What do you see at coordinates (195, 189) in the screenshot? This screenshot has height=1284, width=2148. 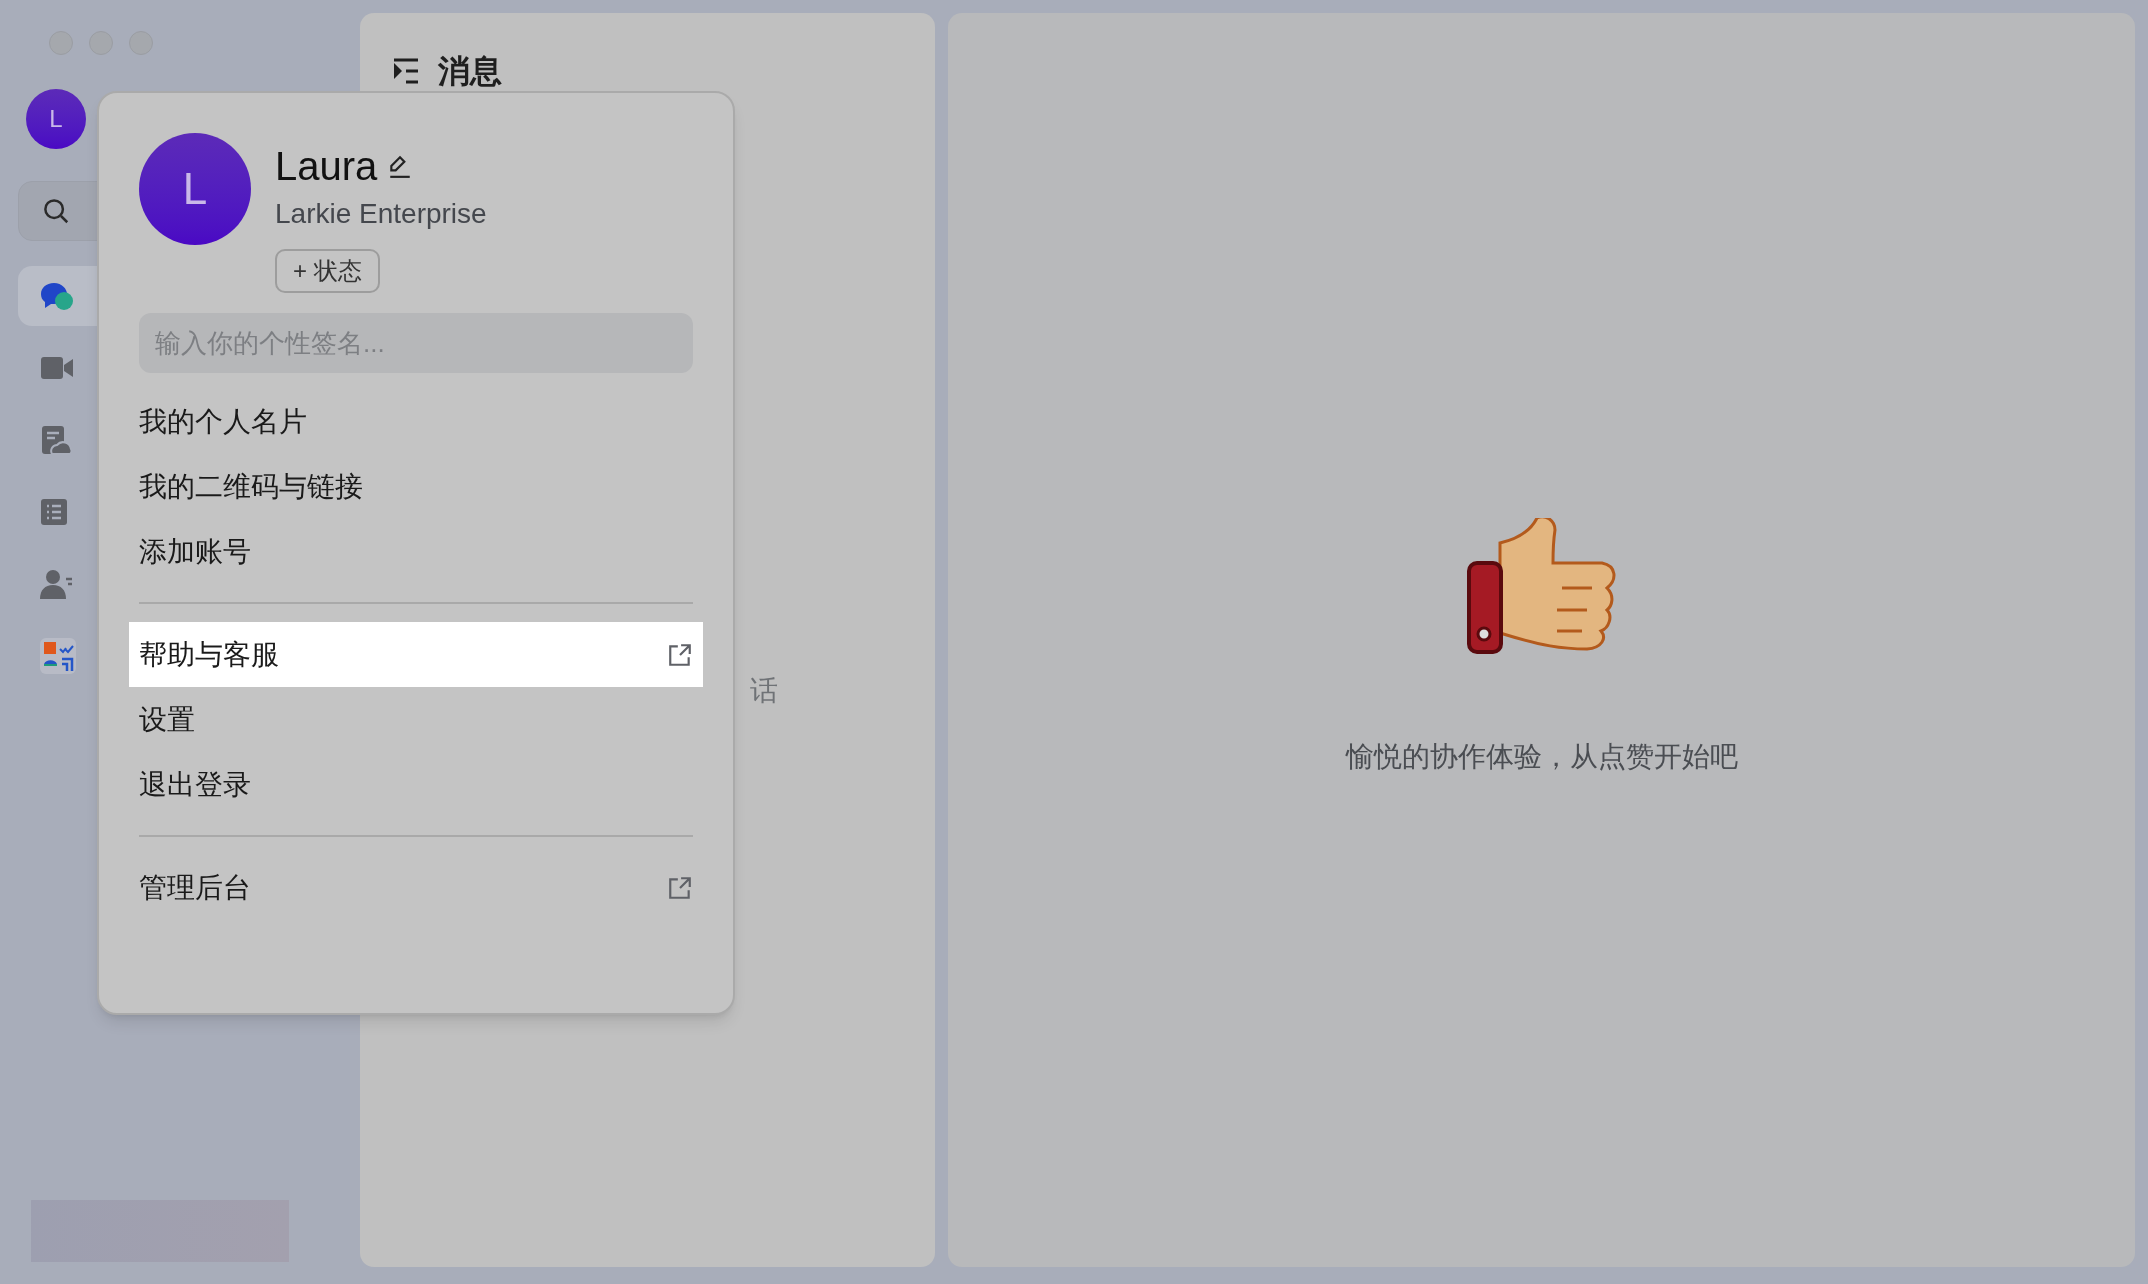 I see `profile-avatar: L` at bounding box center [195, 189].